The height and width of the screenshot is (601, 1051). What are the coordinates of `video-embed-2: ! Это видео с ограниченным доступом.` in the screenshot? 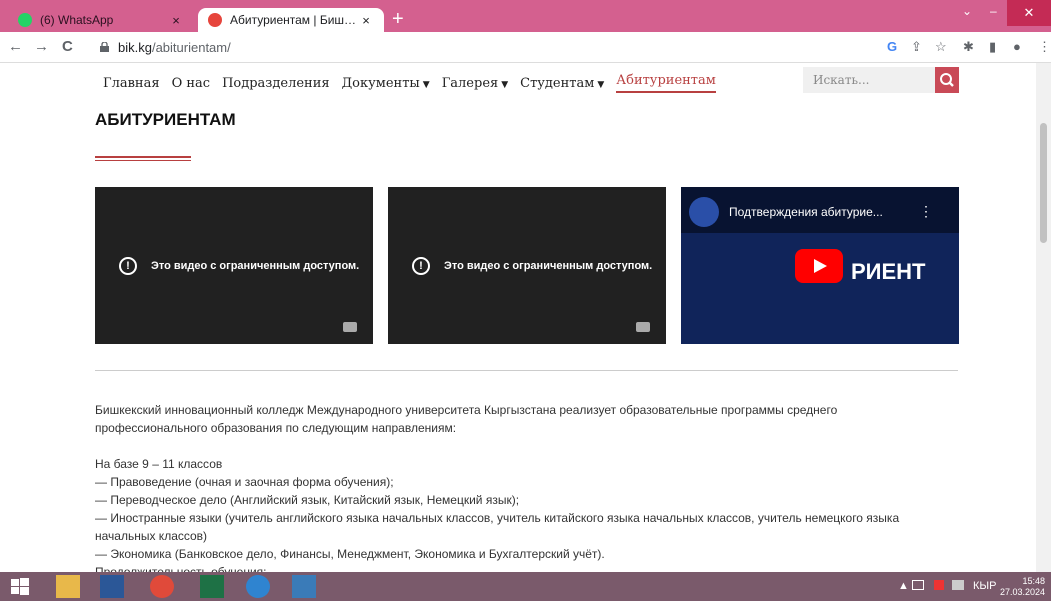 It's located at (527, 265).